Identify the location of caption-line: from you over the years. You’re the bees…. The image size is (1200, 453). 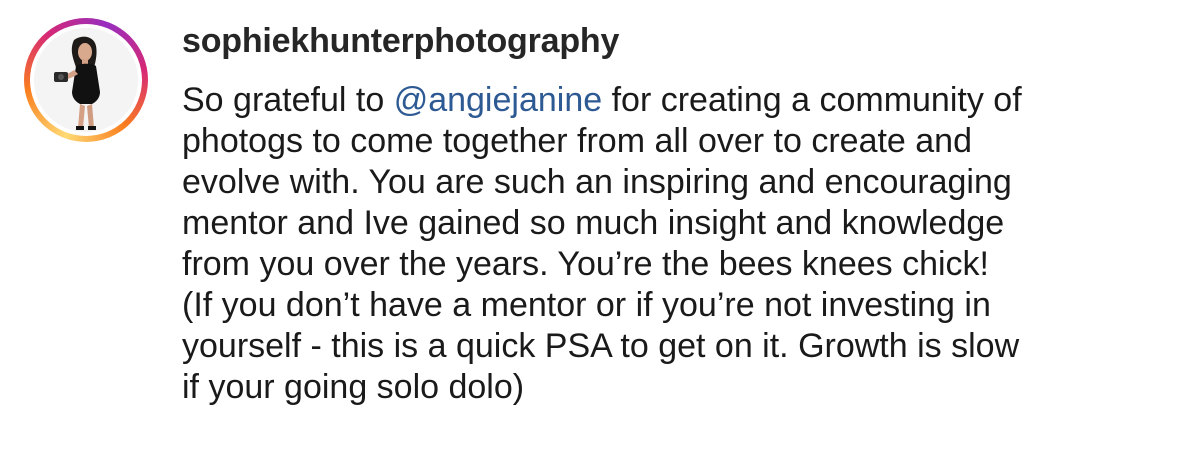
(586, 264).